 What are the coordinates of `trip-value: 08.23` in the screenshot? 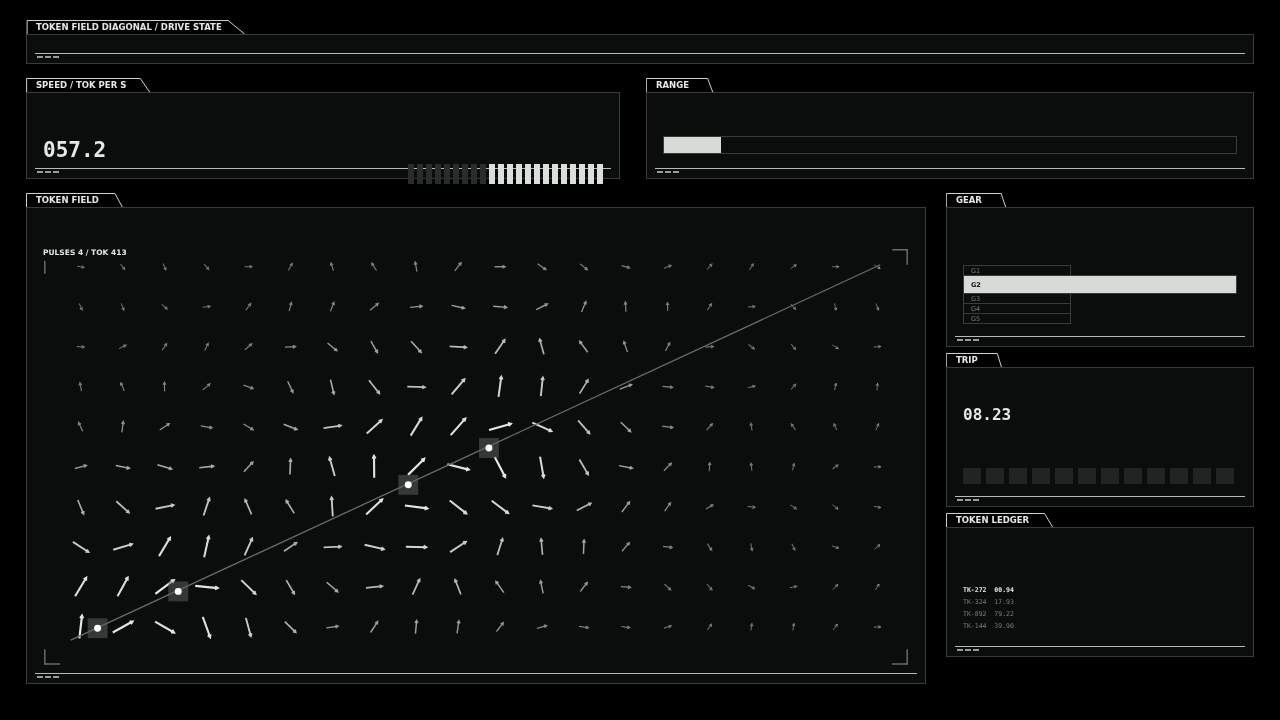 It's located at (988, 414).